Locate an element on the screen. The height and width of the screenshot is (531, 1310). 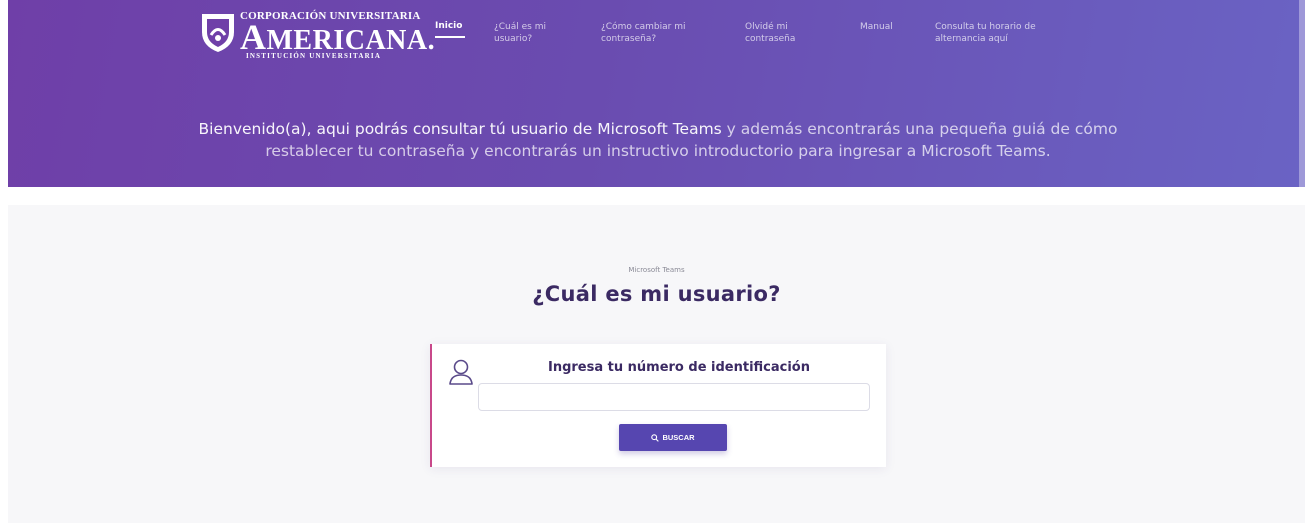
search-icon is located at coordinates (655, 437).